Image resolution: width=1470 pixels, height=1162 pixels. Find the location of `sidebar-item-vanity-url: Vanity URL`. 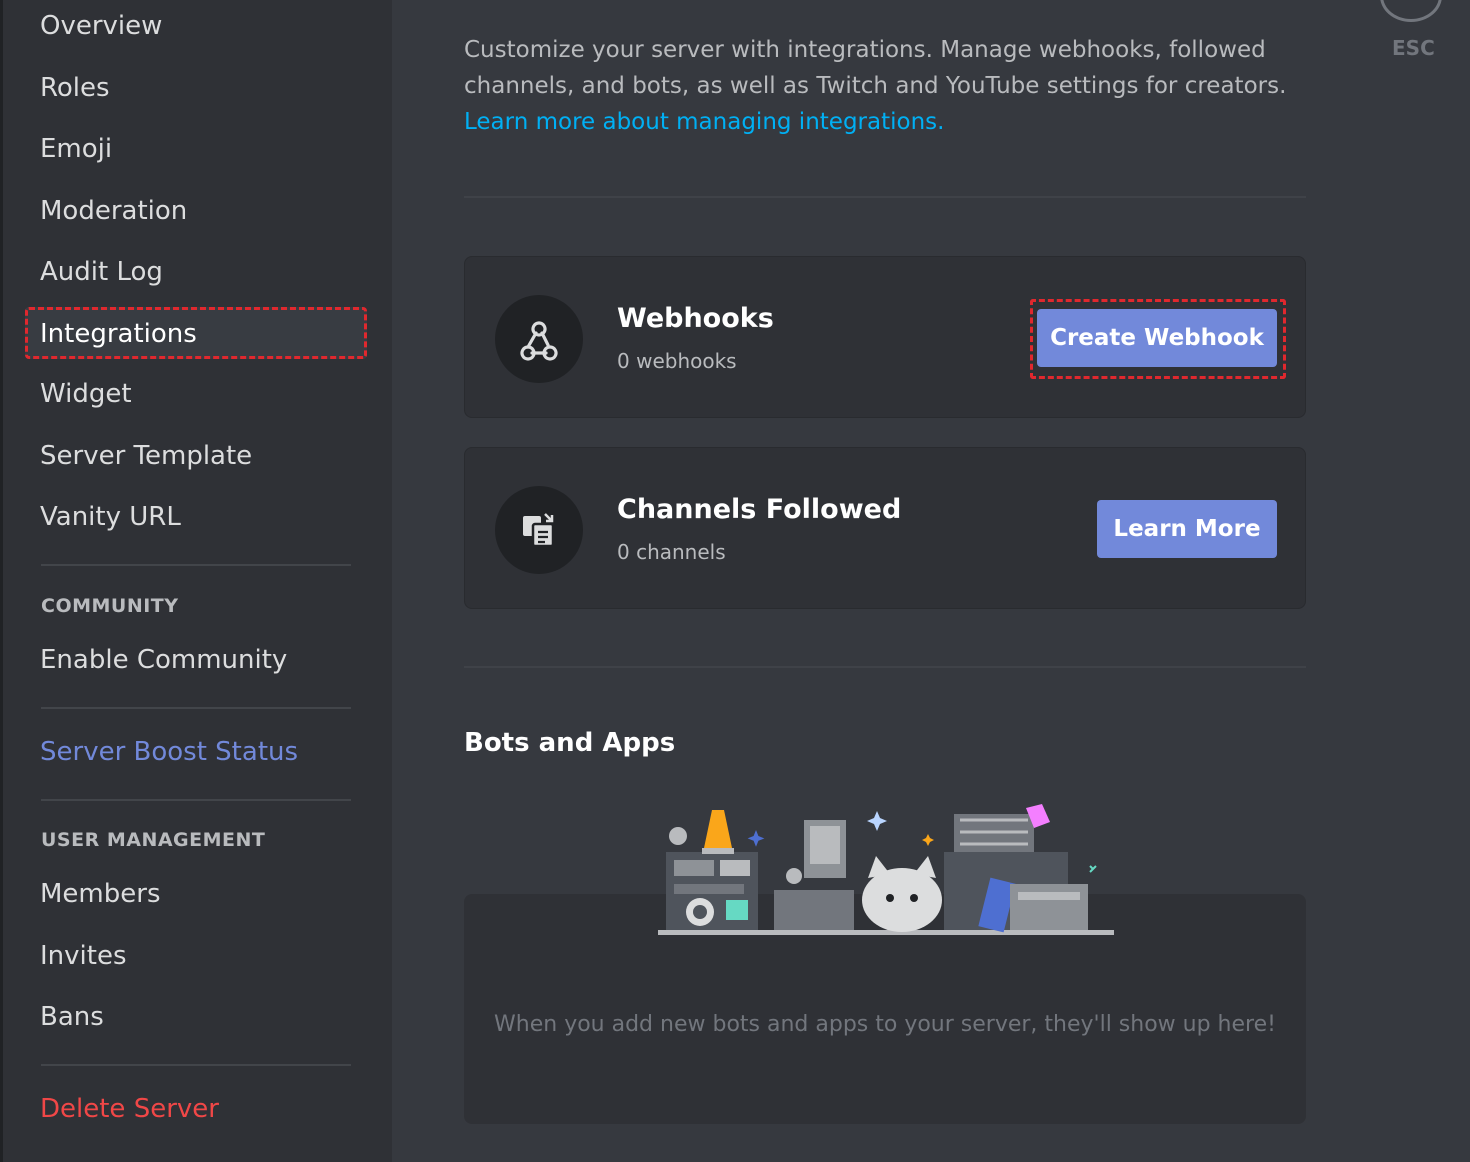

sidebar-item-vanity-url: Vanity URL is located at coordinates (110, 517).